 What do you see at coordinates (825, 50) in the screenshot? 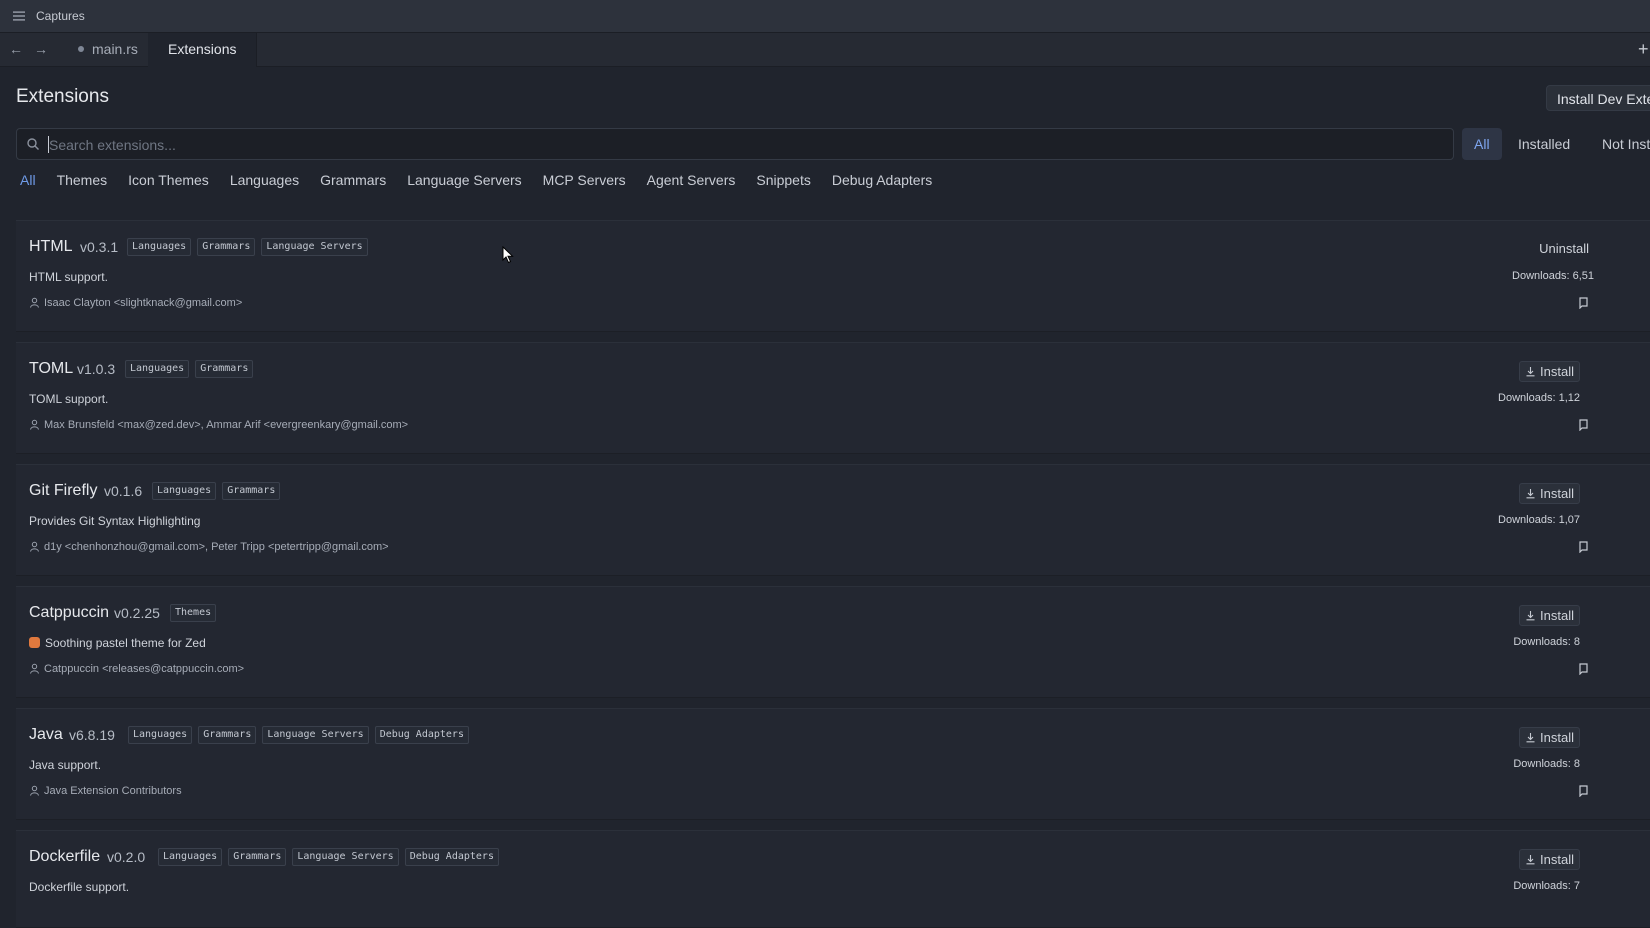
I see `tab-bar: ← → main.rs Extensions +` at bounding box center [825, 50].